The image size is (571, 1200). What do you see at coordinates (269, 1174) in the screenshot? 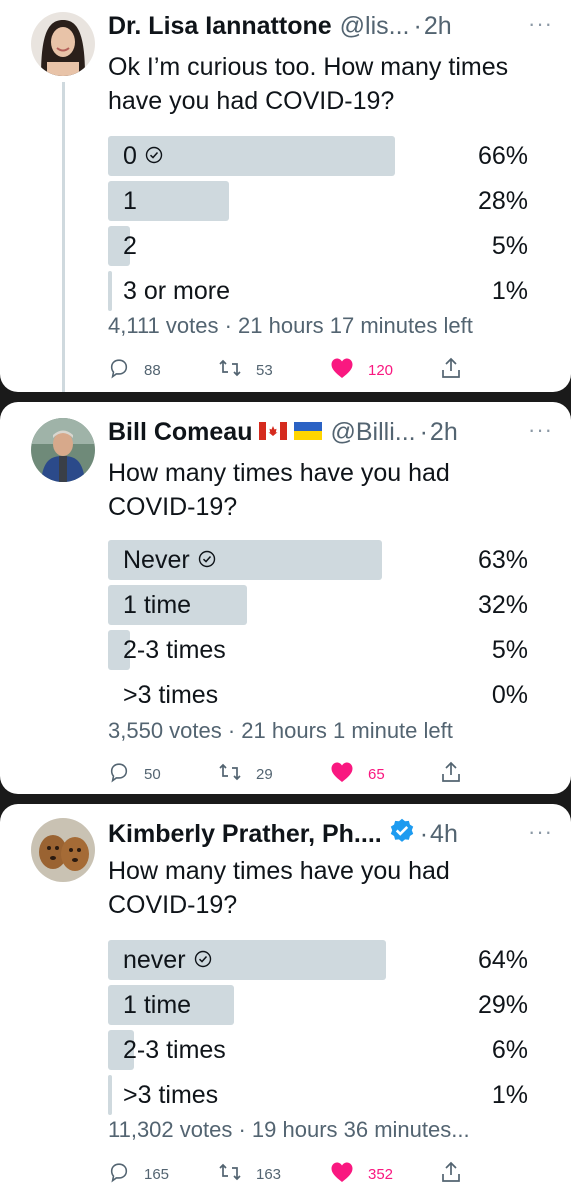
I see `retweet-count: 163` at bounding box center [269, 1174].